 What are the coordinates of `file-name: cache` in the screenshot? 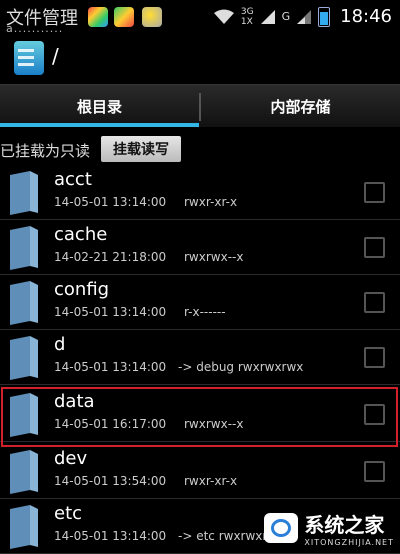 It's located at (81, 234).